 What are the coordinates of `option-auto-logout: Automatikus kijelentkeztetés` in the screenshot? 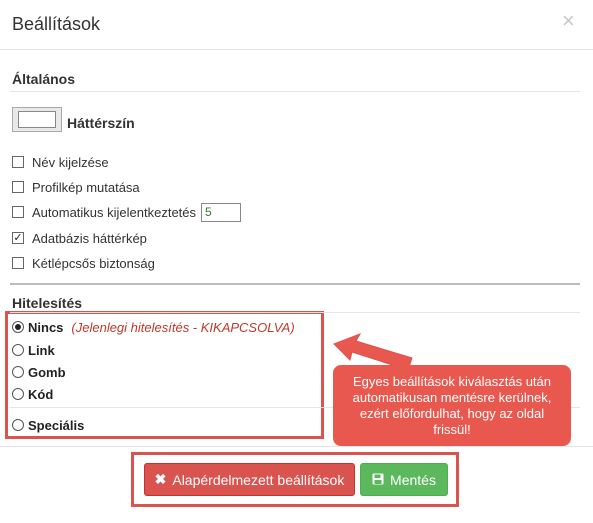 It's located at (127, 212).